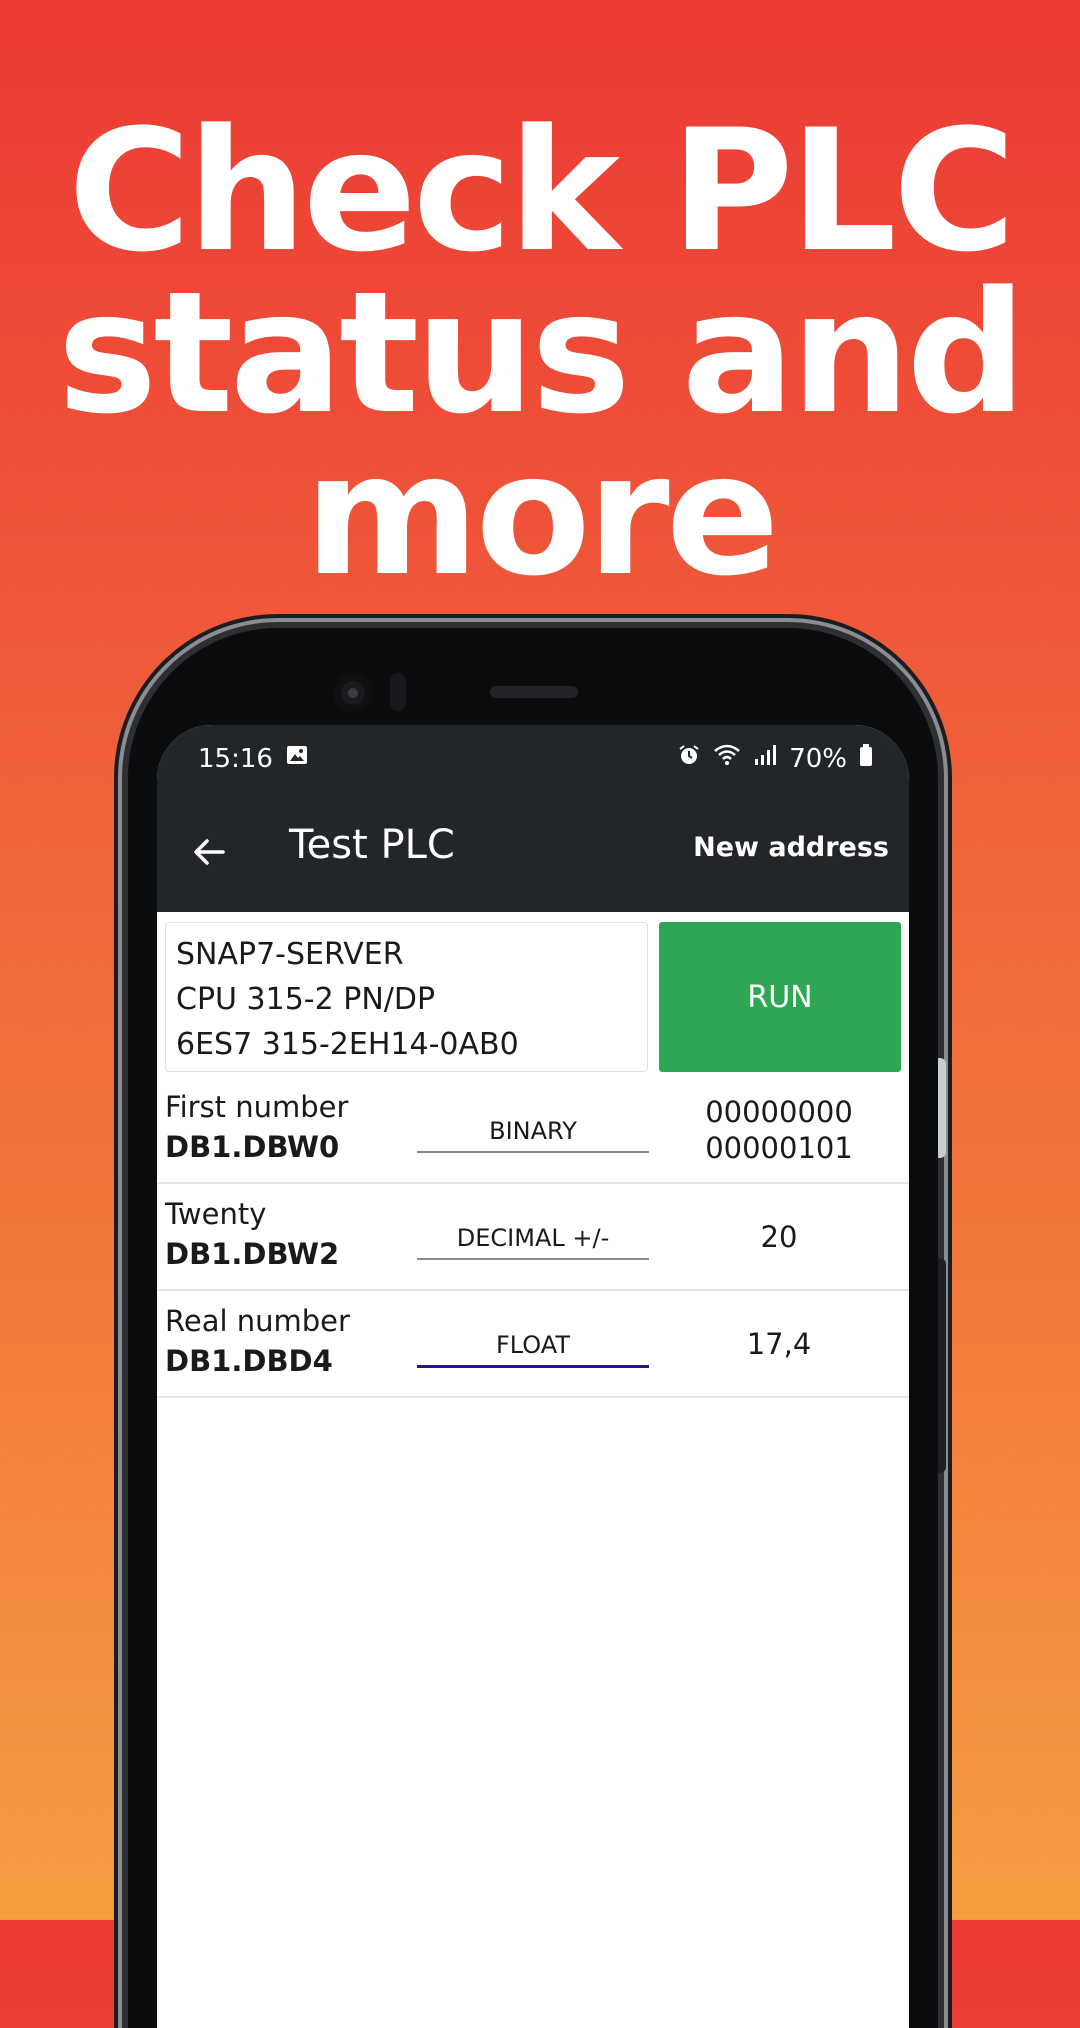 This screenshot has width=1080, height=2028. Describe the element at coordinates (779, 1111) in the screenshot. I see `variable-value-line-1: 00000000` at that location.